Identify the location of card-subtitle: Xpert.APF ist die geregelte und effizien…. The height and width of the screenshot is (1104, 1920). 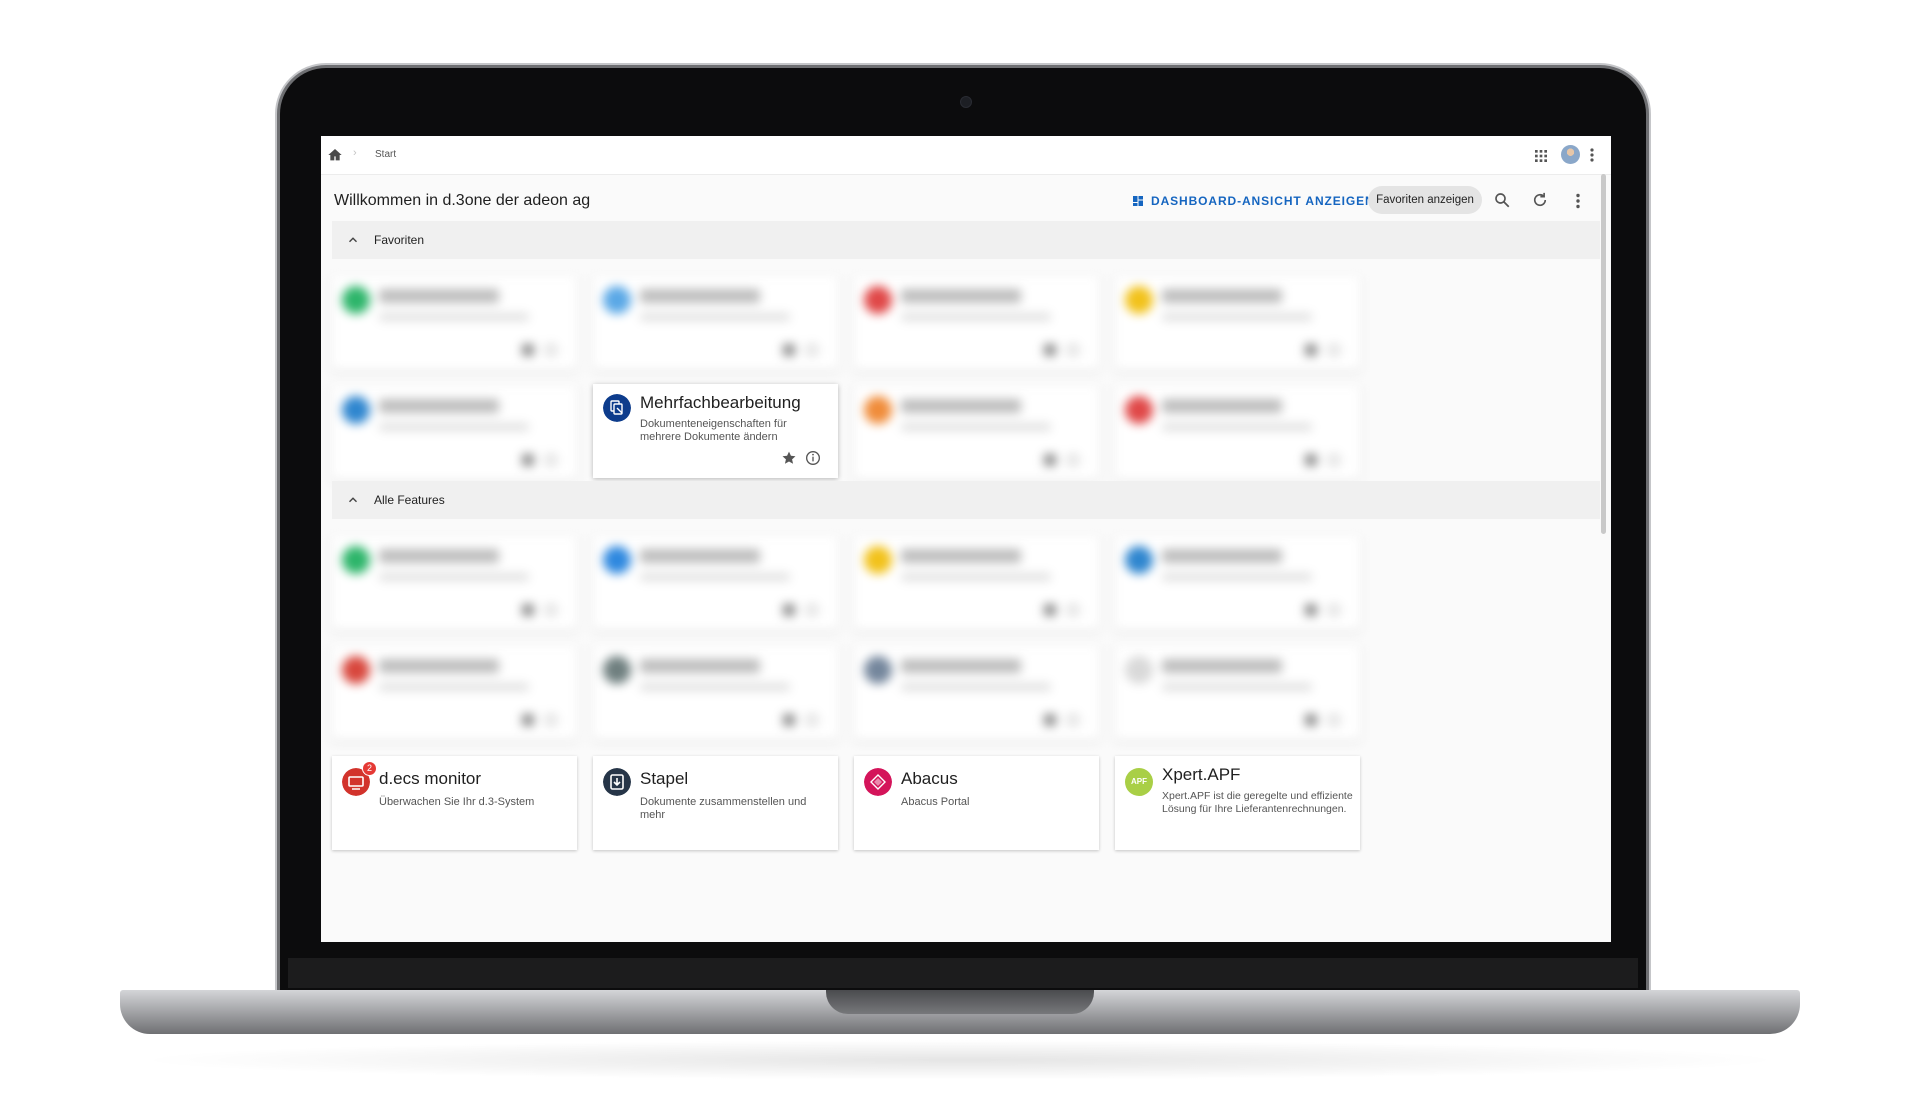
(1257, 802).